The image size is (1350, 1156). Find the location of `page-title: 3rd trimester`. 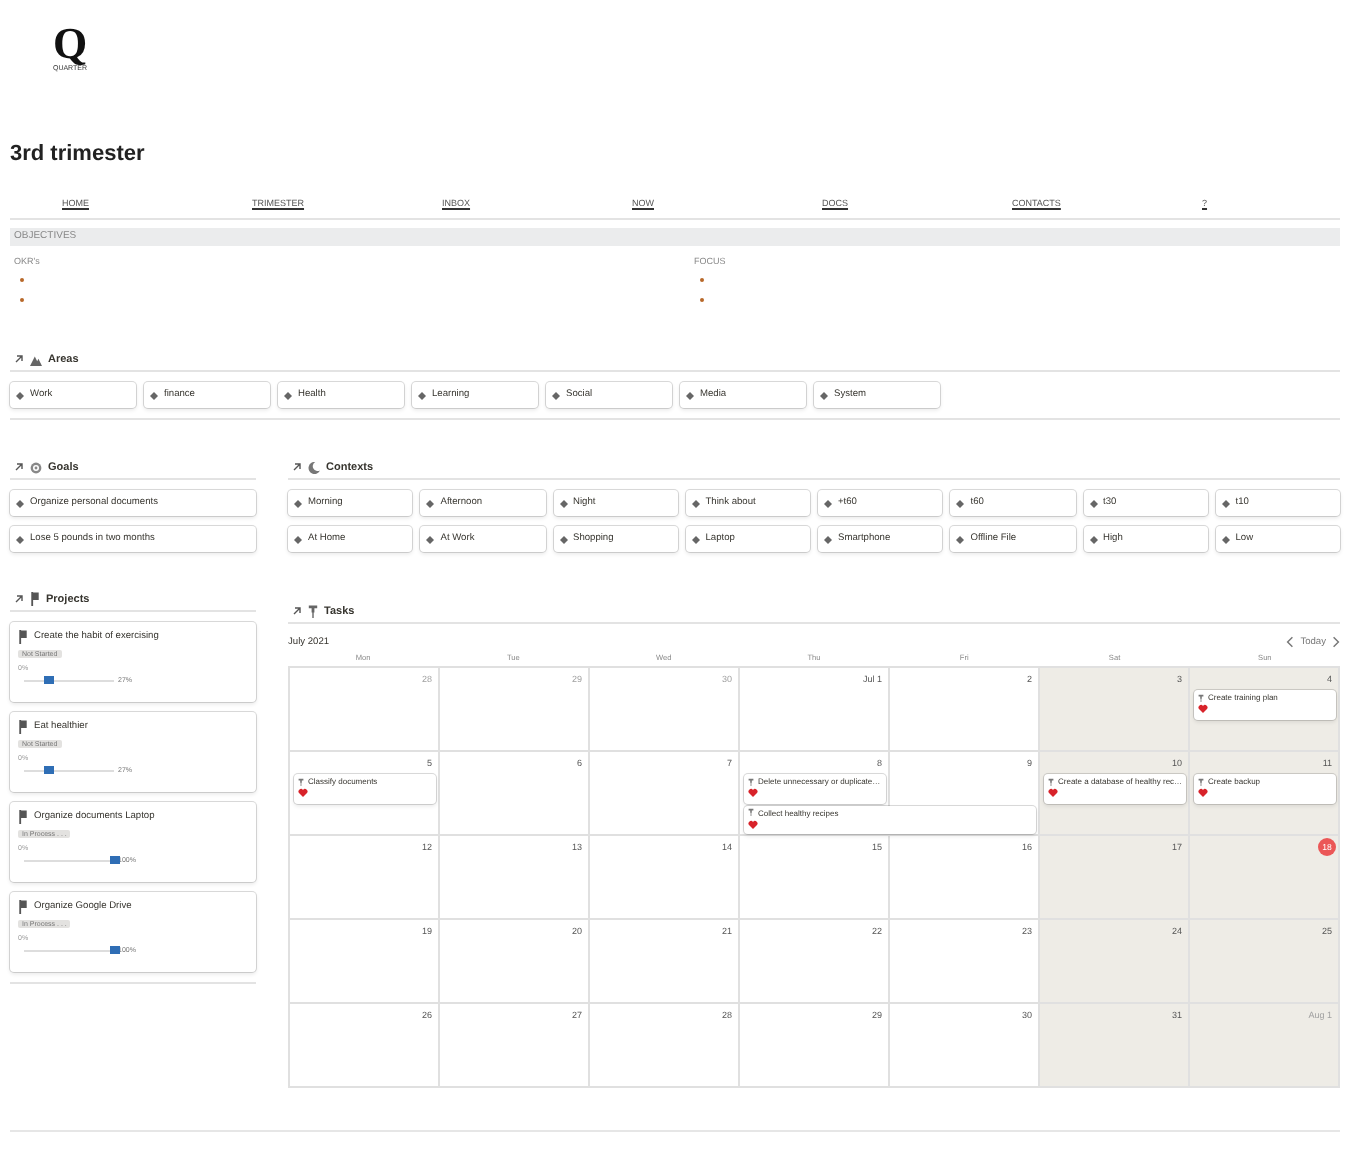

page-title: 3rd trimester is located at coordinates (77, 154).